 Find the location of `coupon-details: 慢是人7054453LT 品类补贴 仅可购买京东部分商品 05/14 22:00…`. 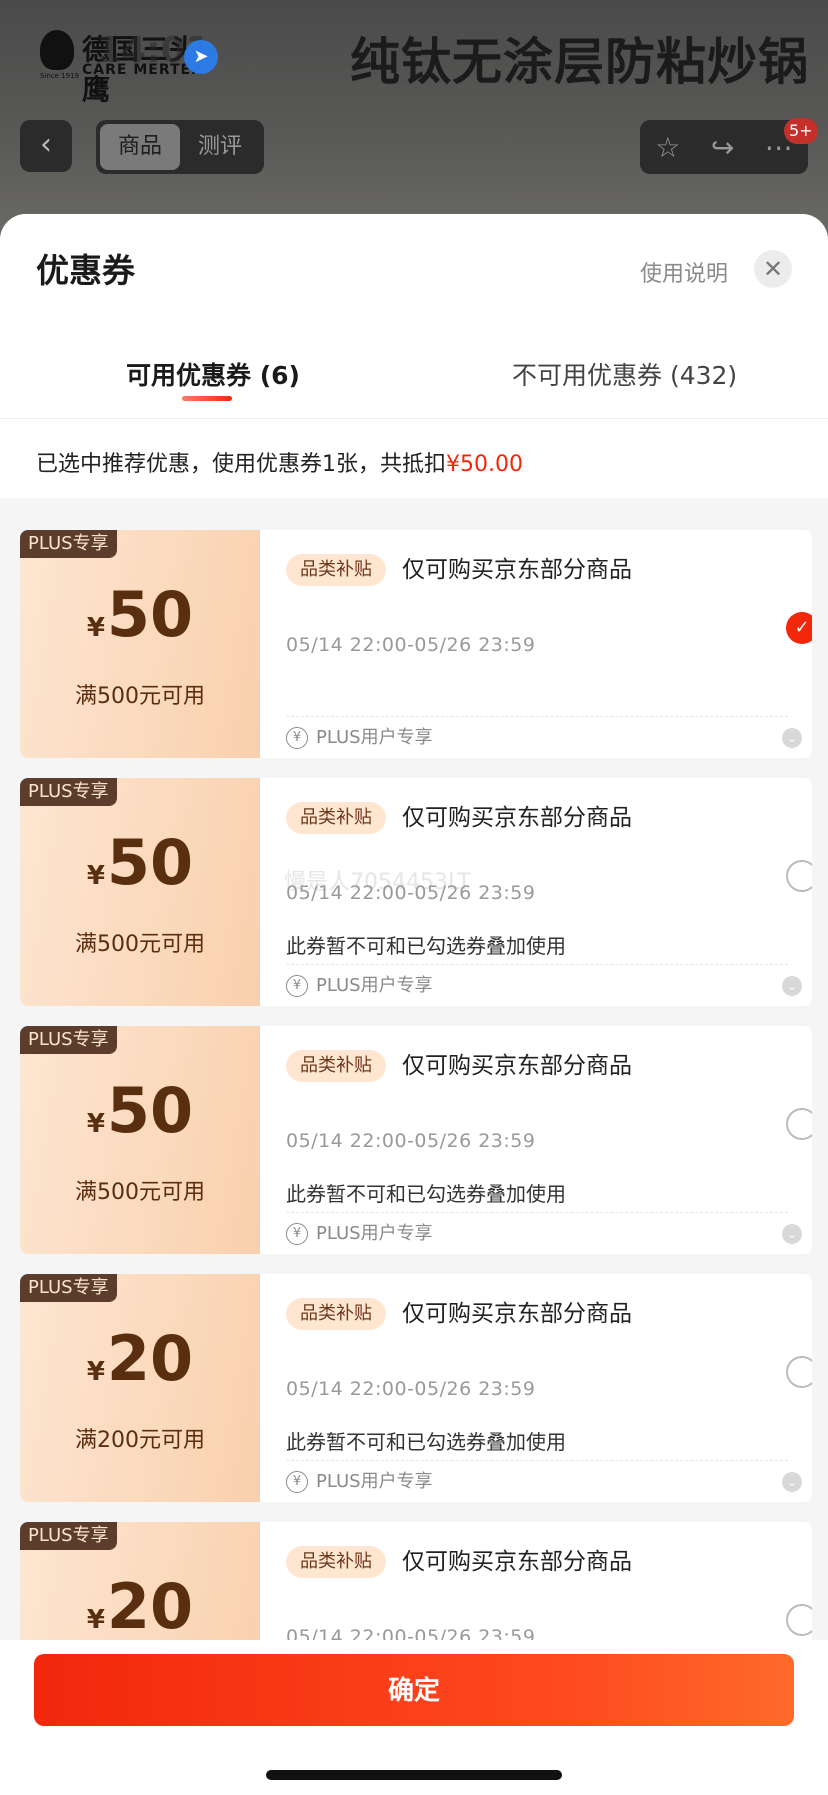

coupon-details: 慢是人7054453LT 品类补贴 仅可购买京东部分商品 05/14 22:00… is located at coordinates (536, 892).